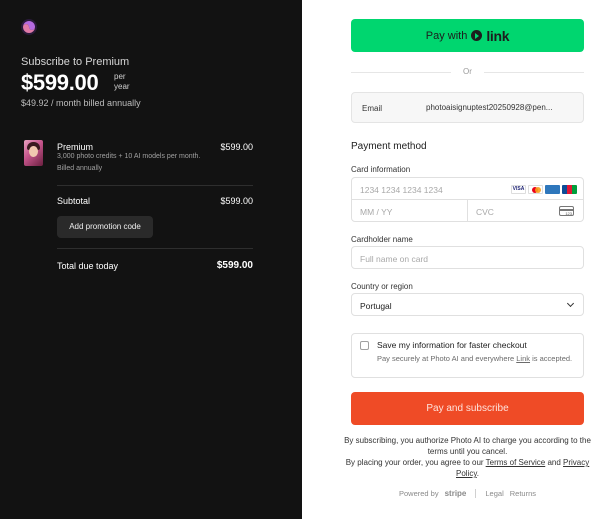 Image resolution: width=600 pixels, height=519 pixels. I want to click on link-info-link: Link, so click(523, 358).